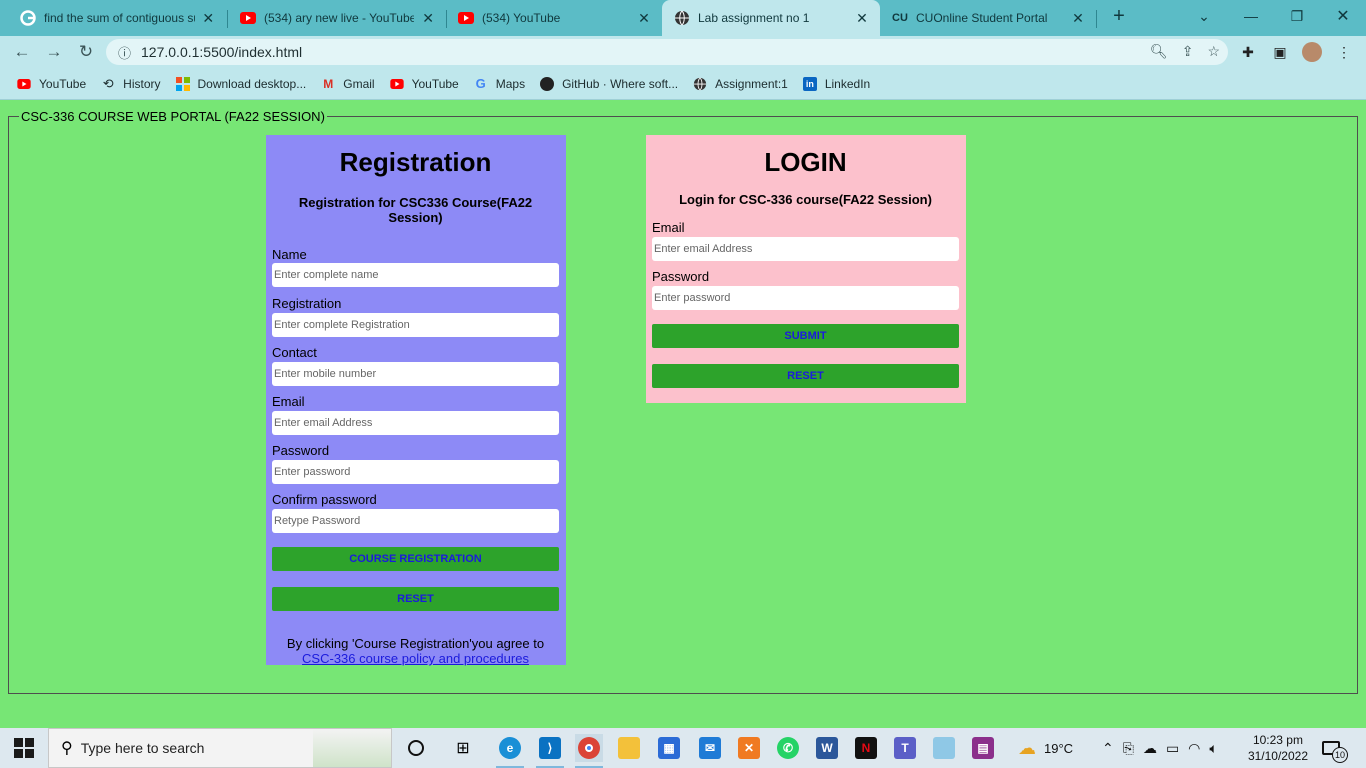 The image size is (1366, 768). What do you see at coordinates (740, 84) in the screenshot?
I see `bookmark-assignment: Assignment:1` at bounding box center [740, 84].